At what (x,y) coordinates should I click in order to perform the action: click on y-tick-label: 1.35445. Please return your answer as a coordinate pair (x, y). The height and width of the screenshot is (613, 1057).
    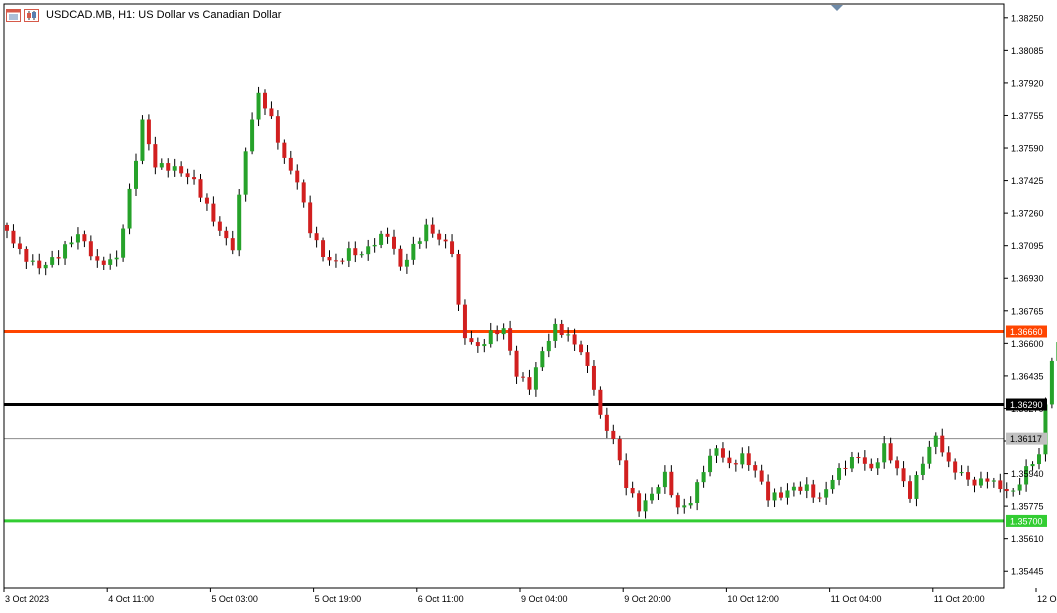
    Looking at the image, I should click on (1027, 572).